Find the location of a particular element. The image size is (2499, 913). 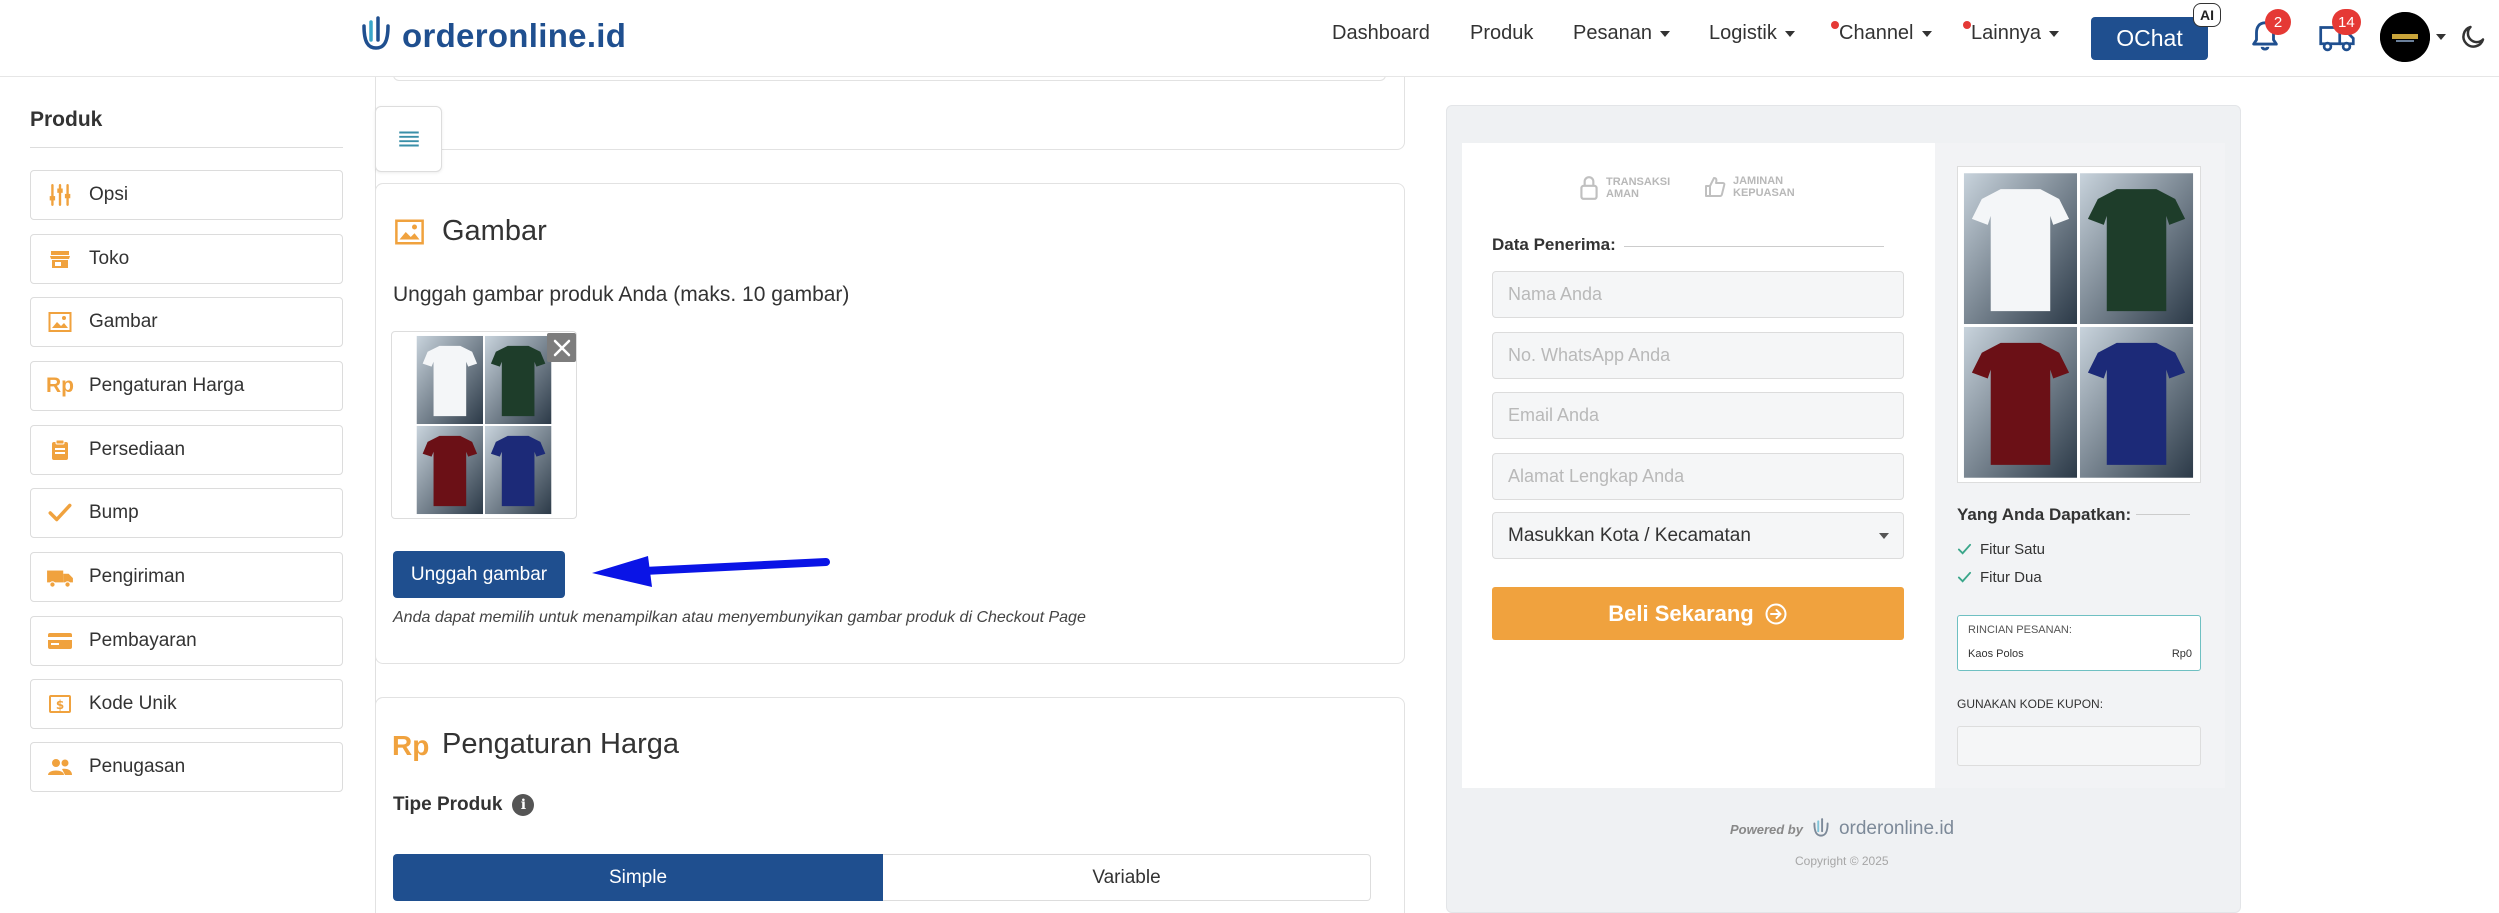

nav-channel: Channel is located at coordinates (1881, 33).